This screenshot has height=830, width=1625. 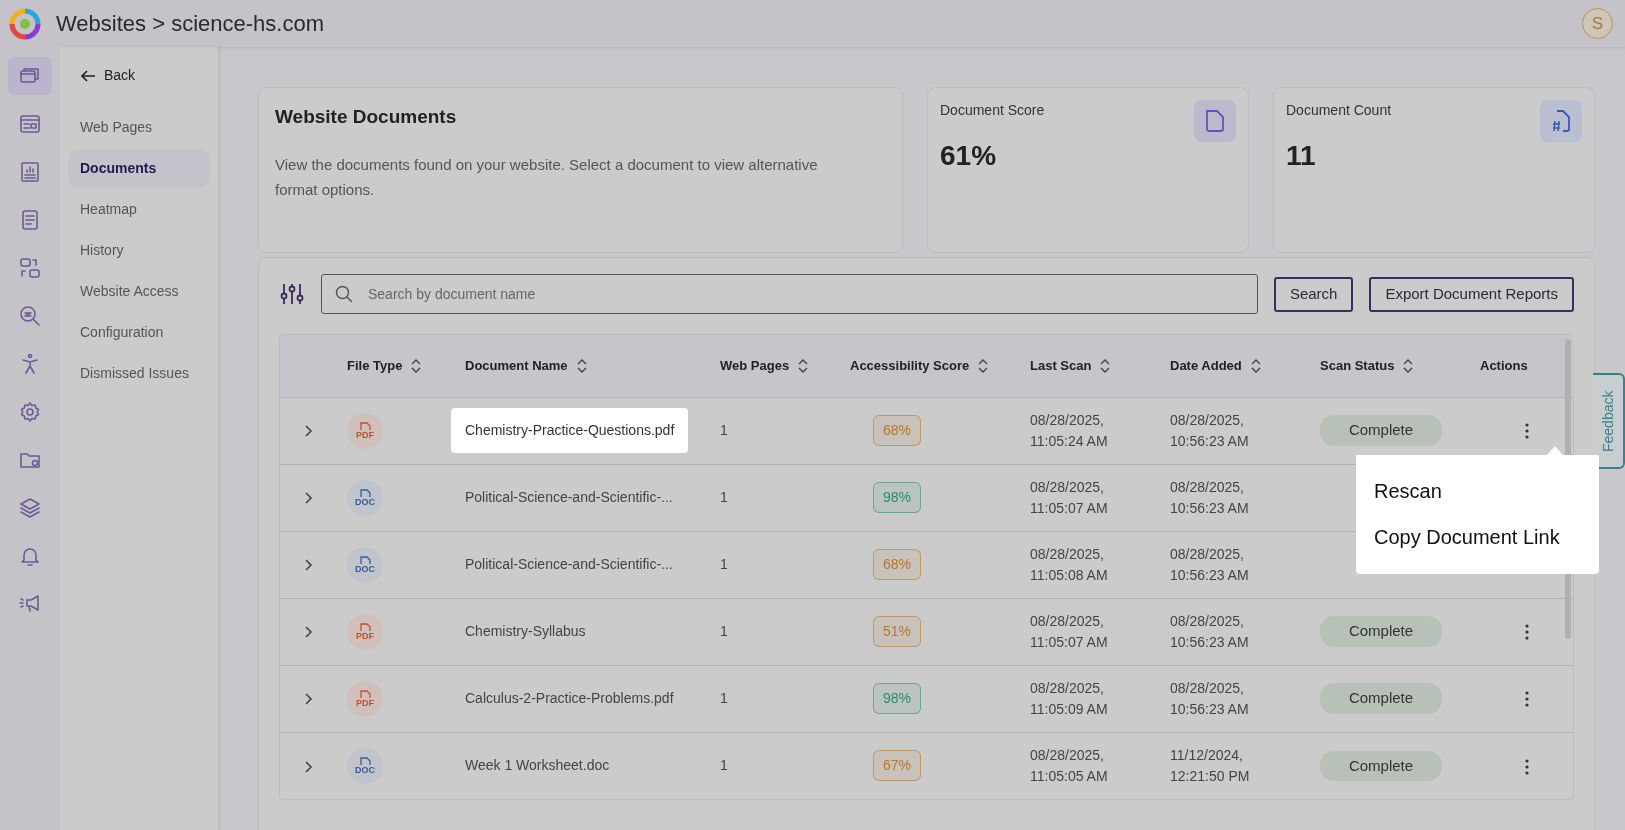 What do you see at coordinates (1555, 450) in the screenshot?
I see `menu-pointer` at bounding box center [1555, 450].